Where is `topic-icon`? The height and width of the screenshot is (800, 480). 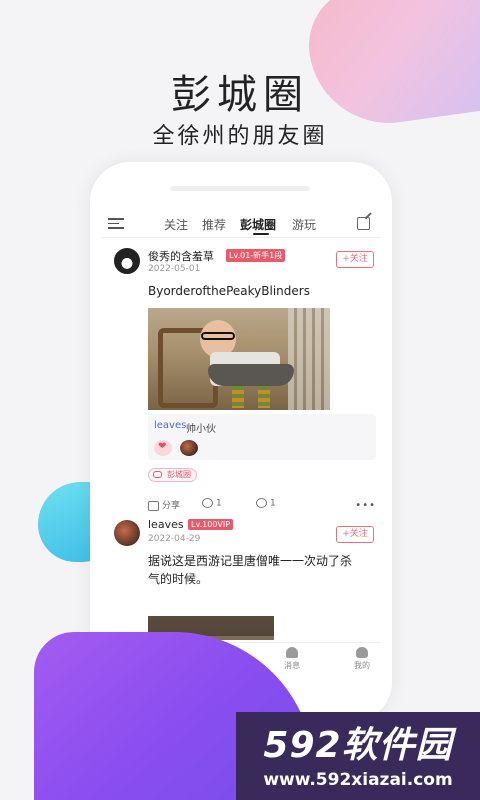
topic-icon is located at coordinates (157, 474).